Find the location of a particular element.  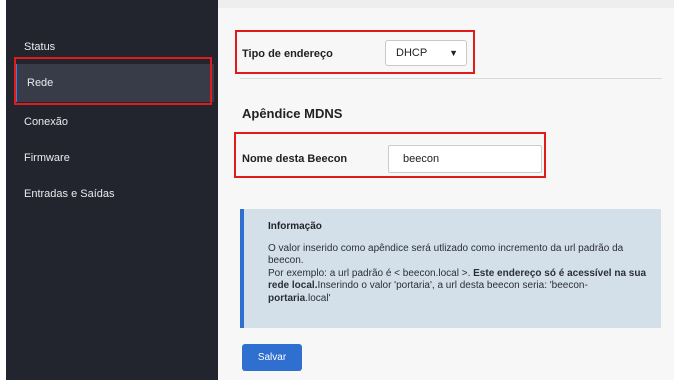

device-name-input: beecon is located at coordinates (465, 159).